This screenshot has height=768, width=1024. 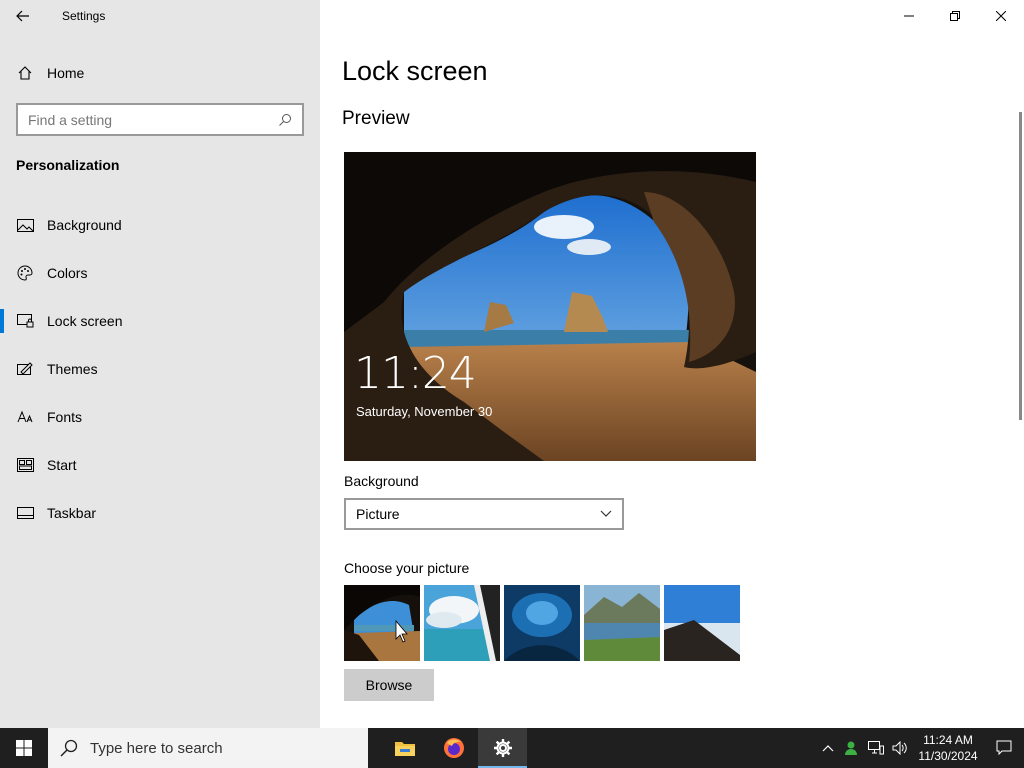 I want to click on preview-heading: Preview, so click(x=376, y=118).